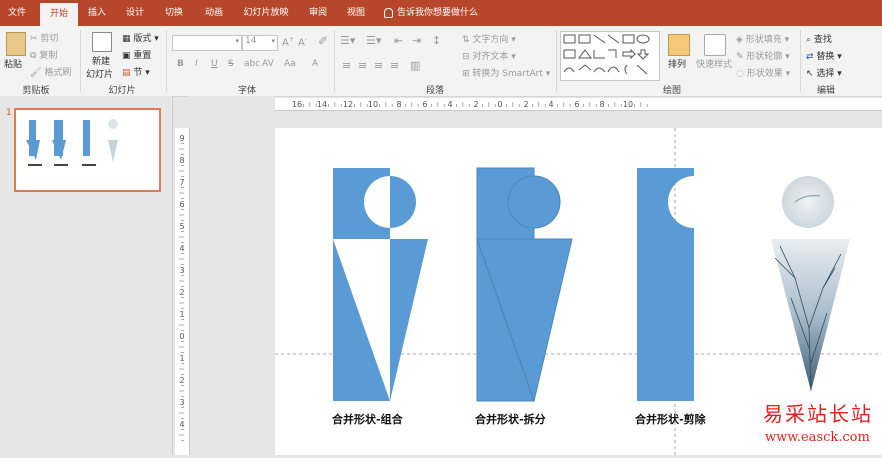 This screenshot has width=882, height=458. I want to click on justify-icon: ≡, so click(394, 65).